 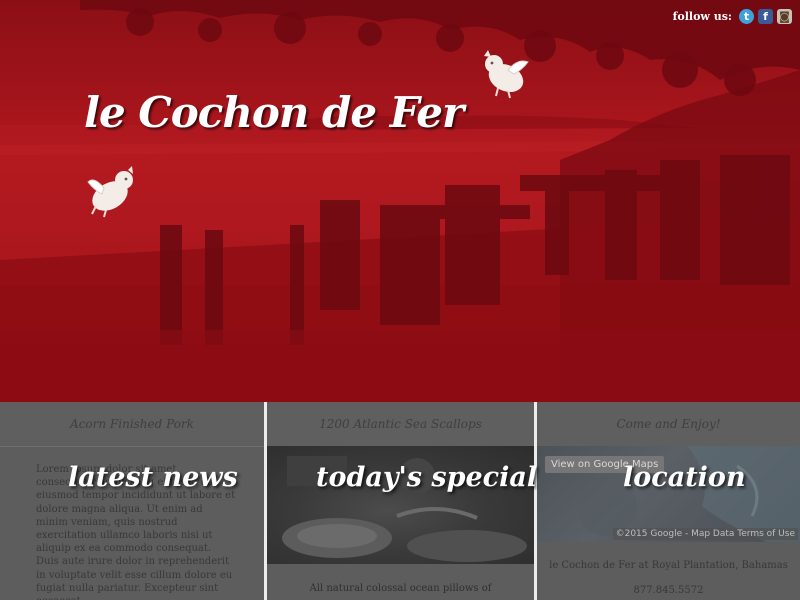 I want to click on site-logo: le Cochon de Fer, so click(x=274, y=112).